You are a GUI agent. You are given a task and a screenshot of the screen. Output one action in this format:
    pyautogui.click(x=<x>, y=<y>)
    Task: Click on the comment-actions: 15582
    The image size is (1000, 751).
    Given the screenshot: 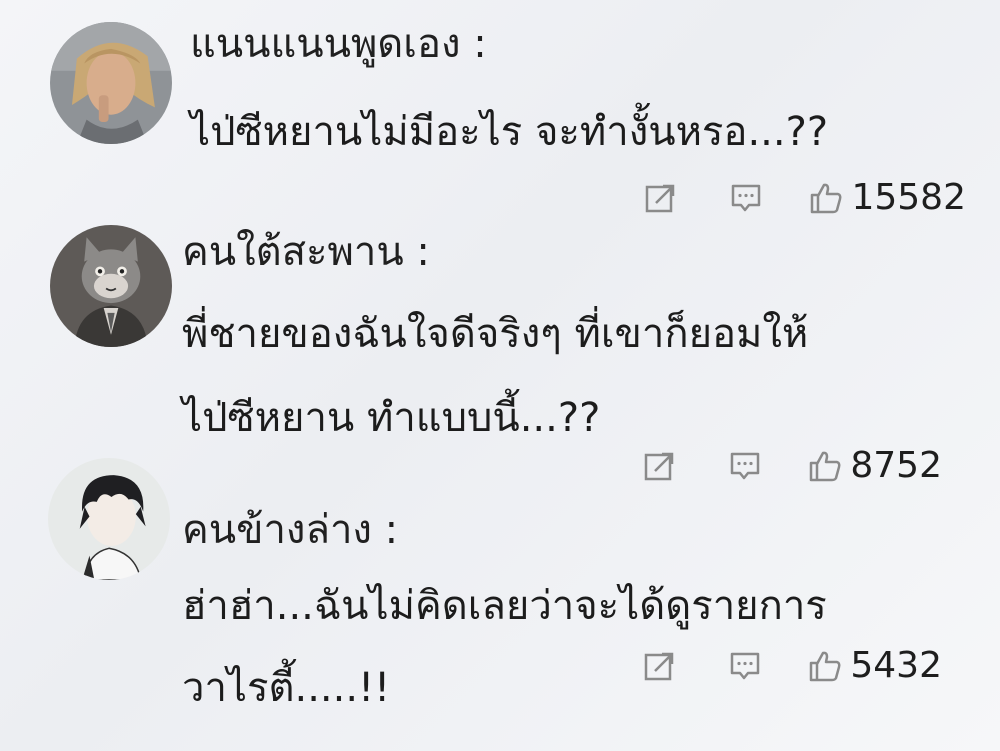 What is the action you would take?
    pyautogui.click(x=804, y=198)
    